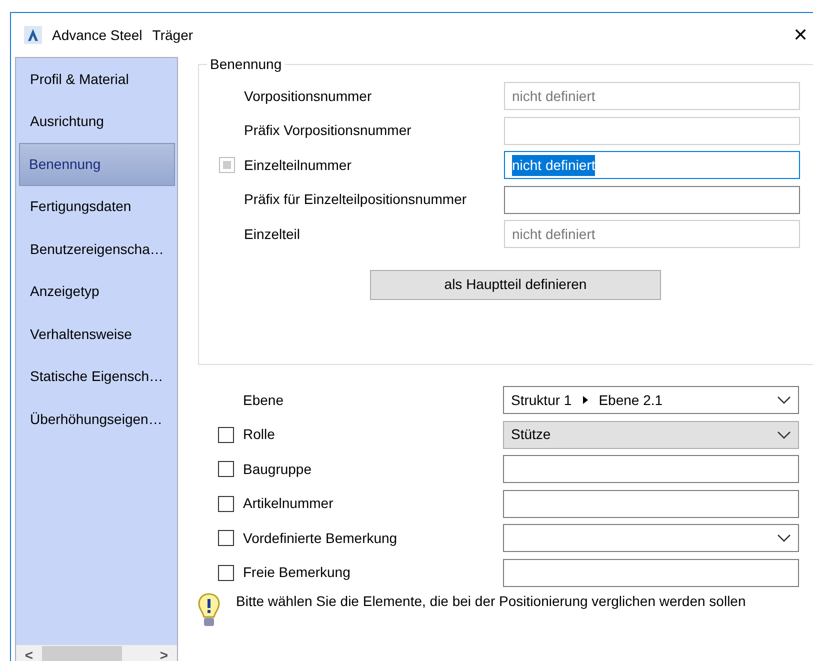 Image resolution: width=813 pixels, height=661 pixels. Describe the element at coordinates (96, 291) in the screenshot. I see `sidebar-item: Anzeigetyp` at that location.